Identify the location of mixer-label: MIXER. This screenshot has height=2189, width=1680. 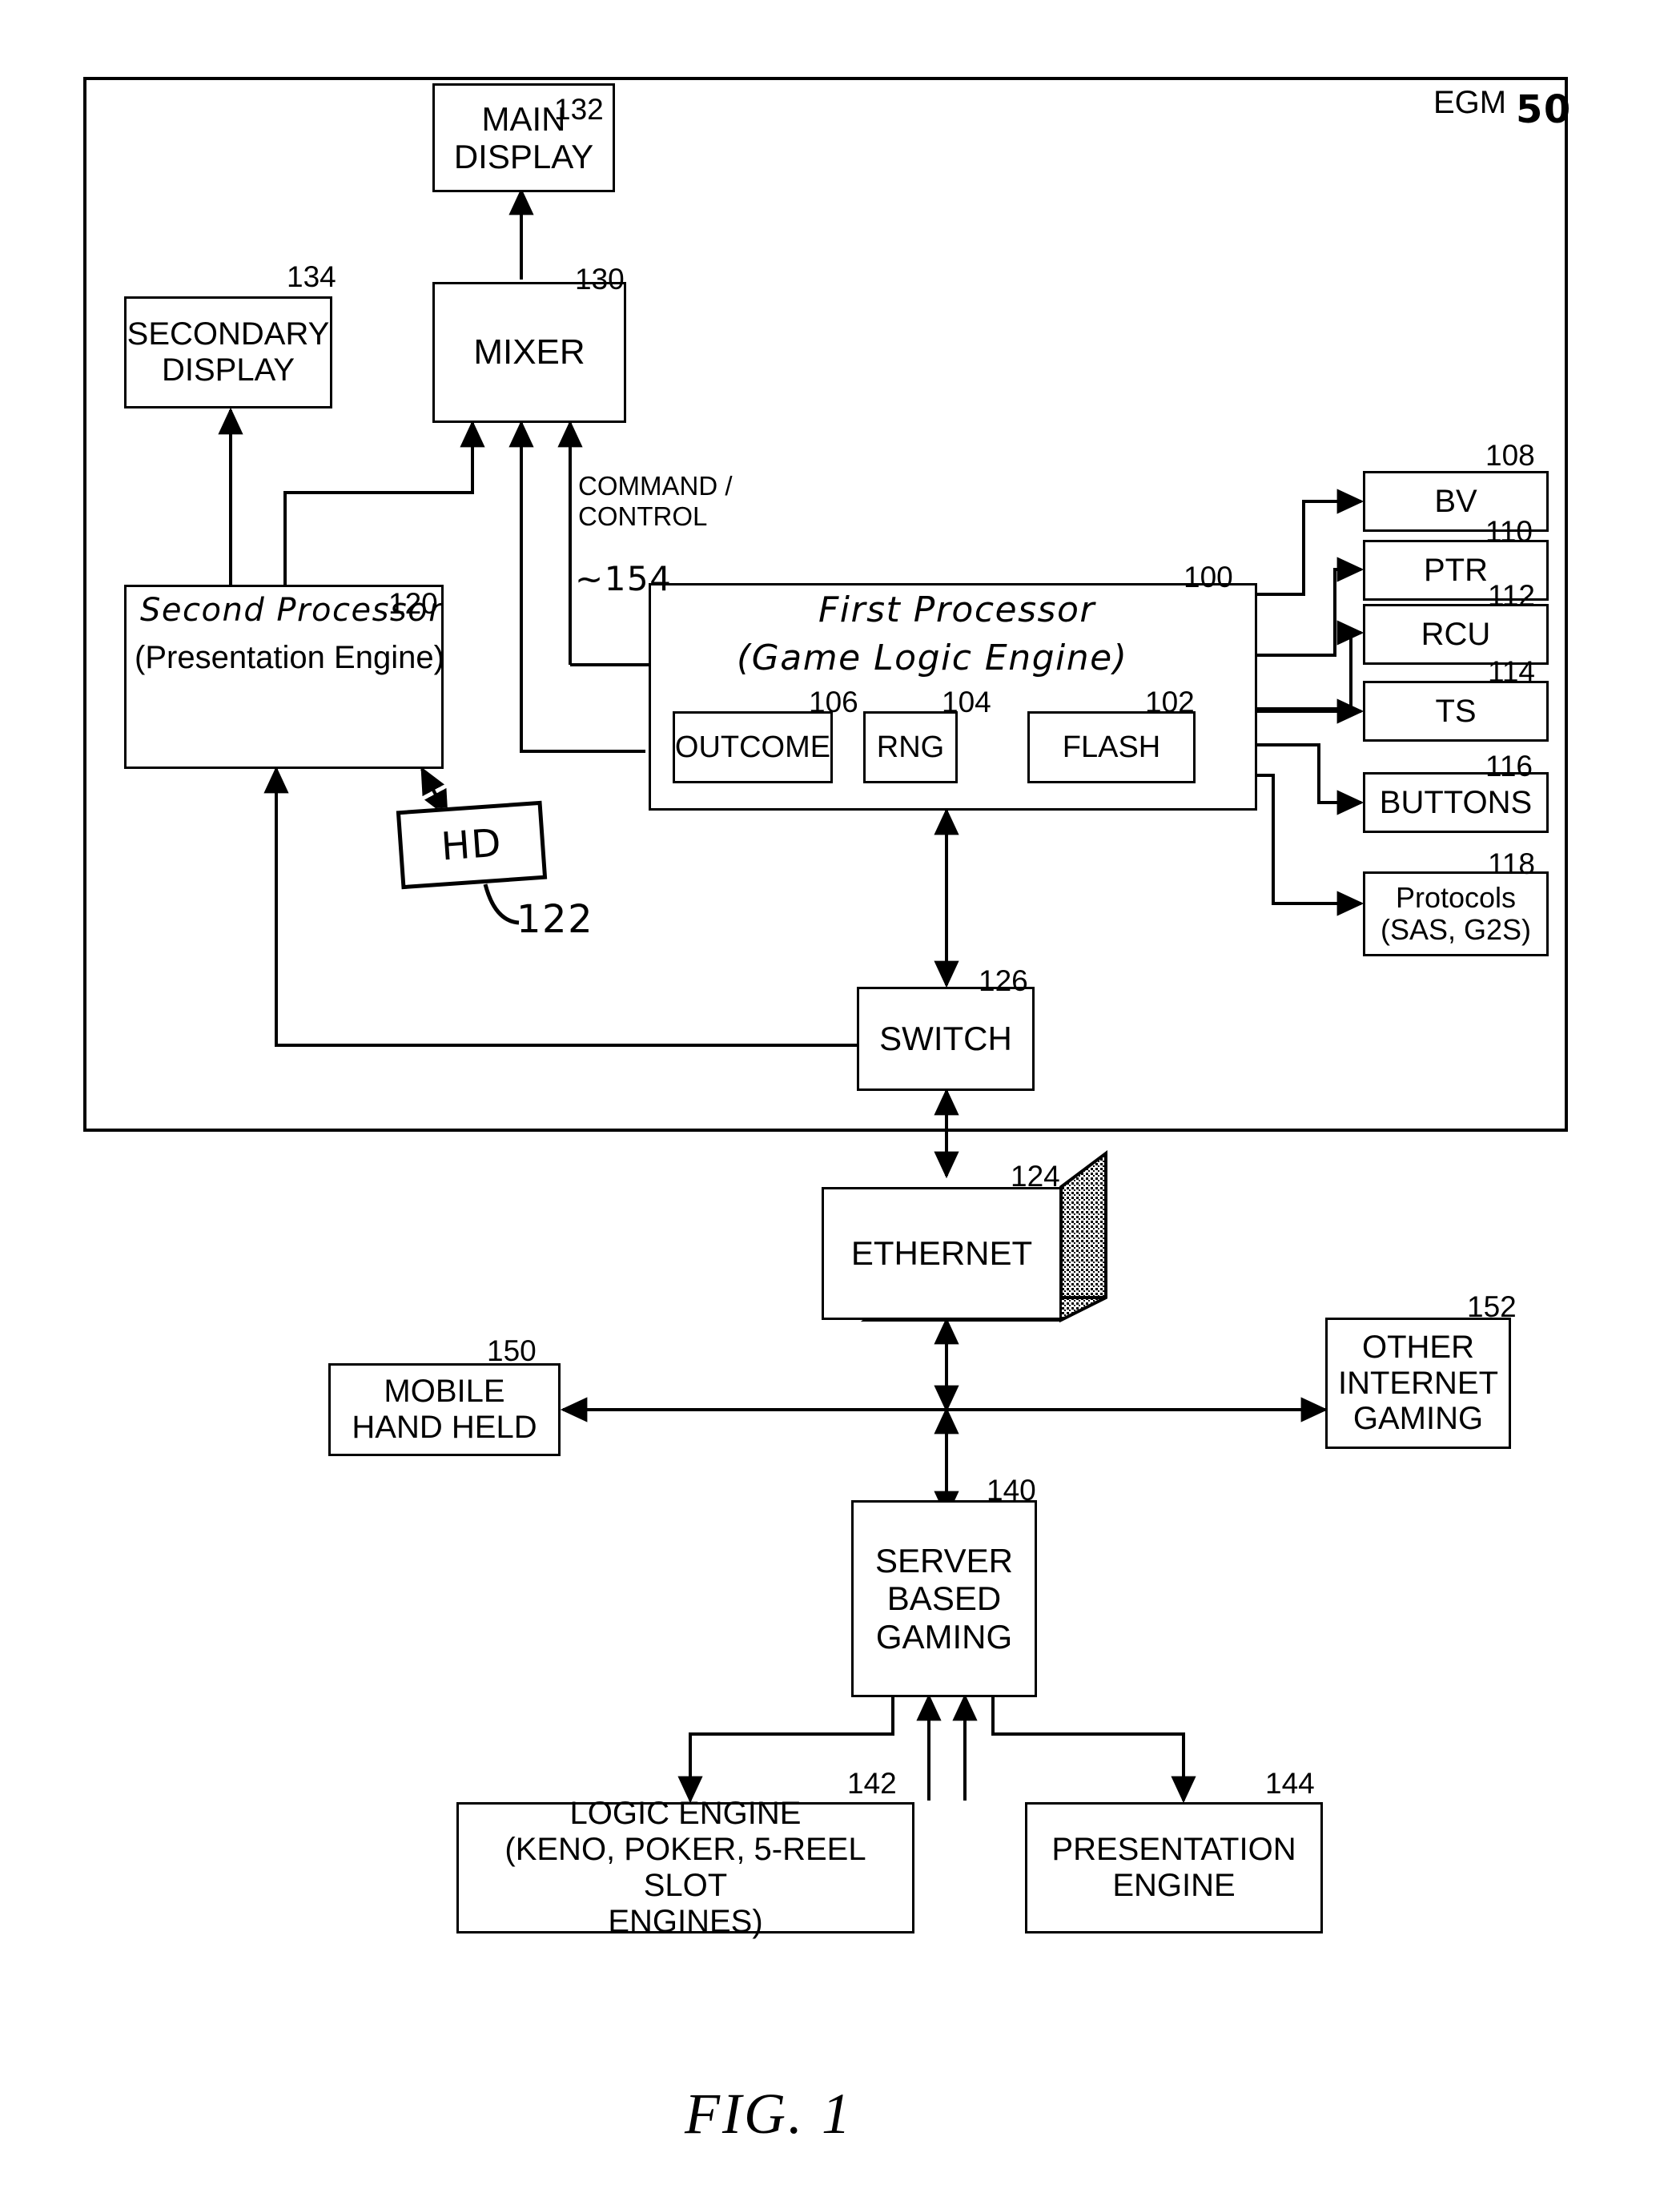
(529, 352).